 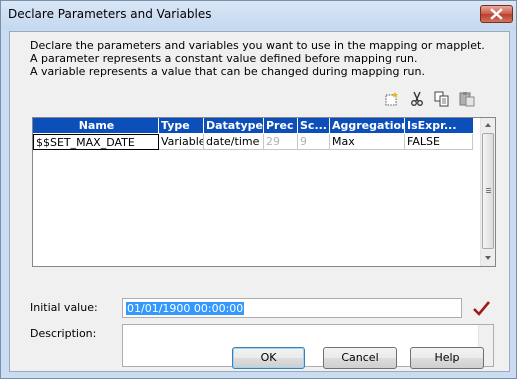 I want to click on initial-value-text: 01/01/1900 00:00:00, so click(x=185, y=308).